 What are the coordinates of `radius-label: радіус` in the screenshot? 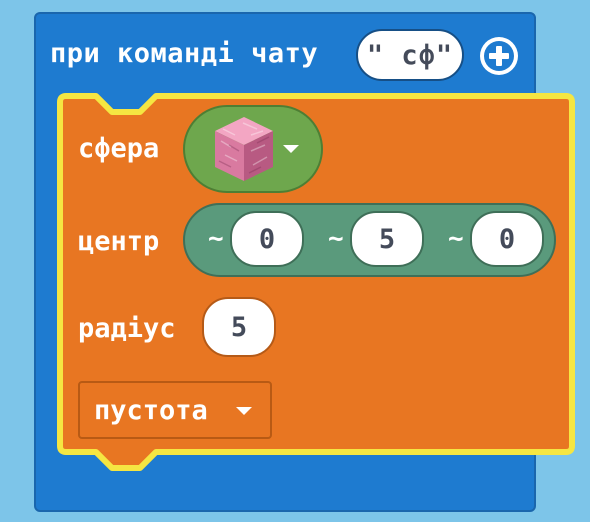 It's located at (127, 328).